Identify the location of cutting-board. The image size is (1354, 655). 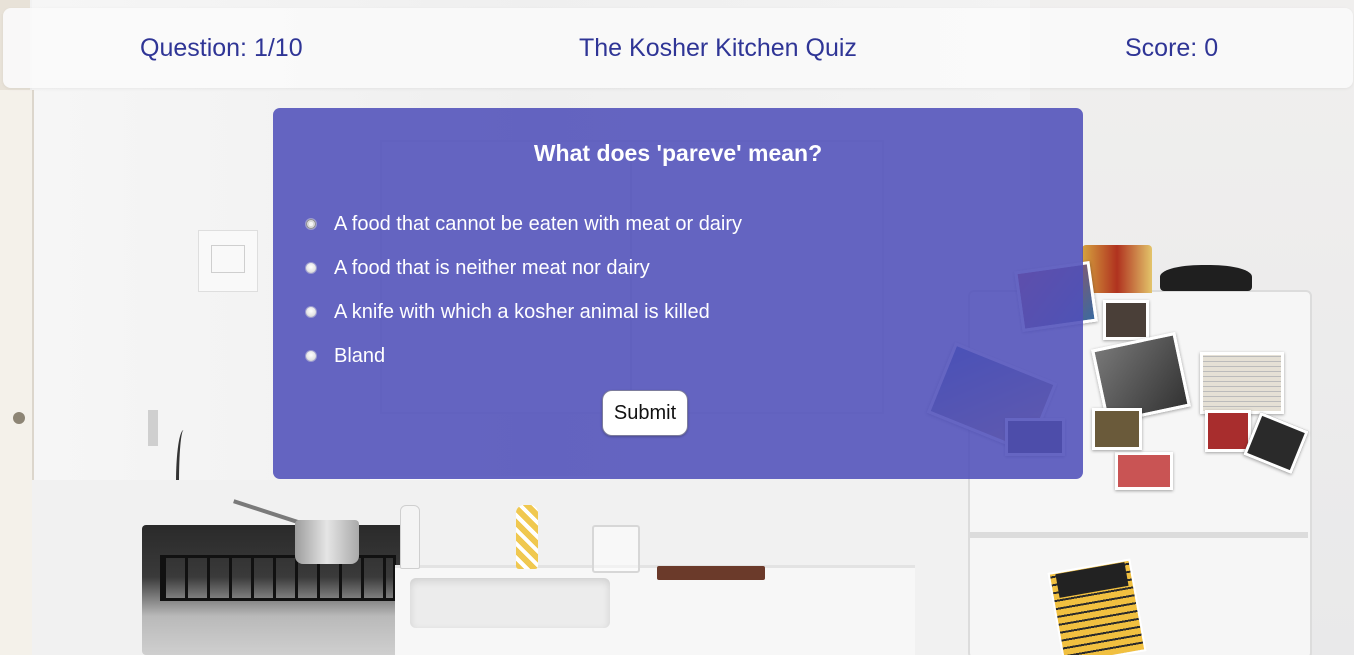
(711, 573).